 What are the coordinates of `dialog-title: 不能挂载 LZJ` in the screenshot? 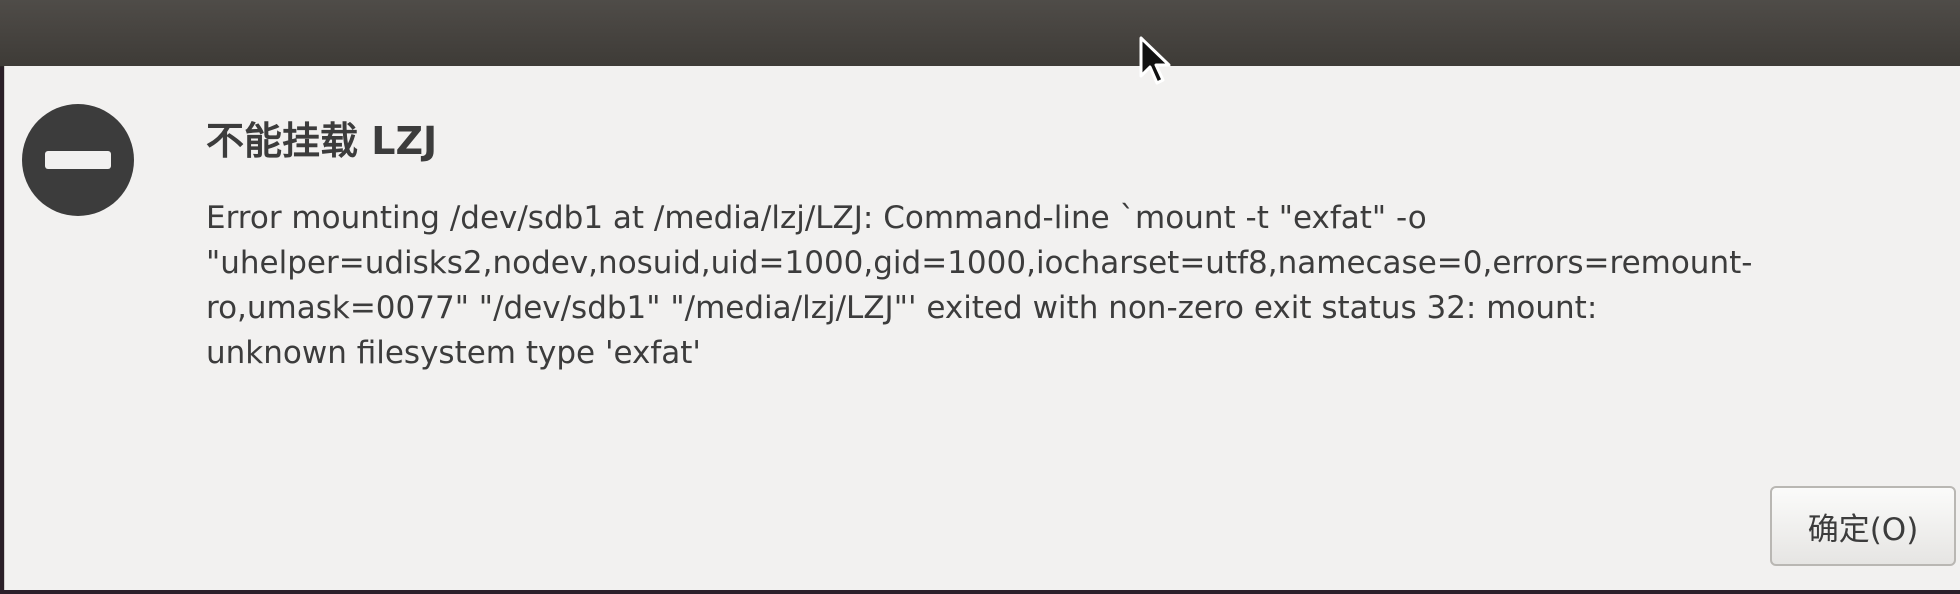 It's located at (322, 141).